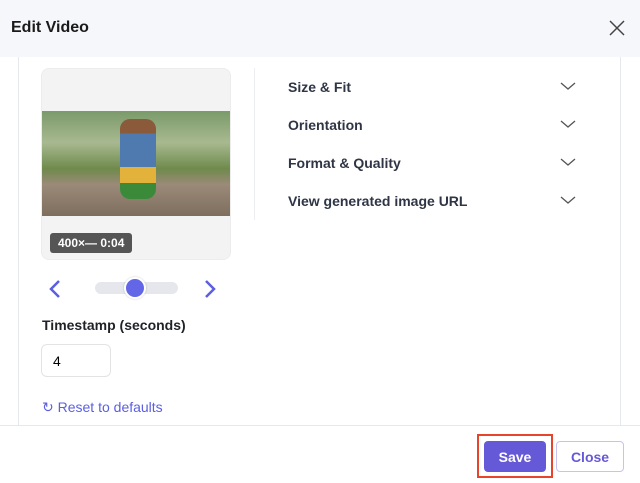 The width and height of the screenshot is (640, 483). Describe the element at coordinates (320, 87) in the screenshot. I see `accordion-label: Size & Fit` at that location.